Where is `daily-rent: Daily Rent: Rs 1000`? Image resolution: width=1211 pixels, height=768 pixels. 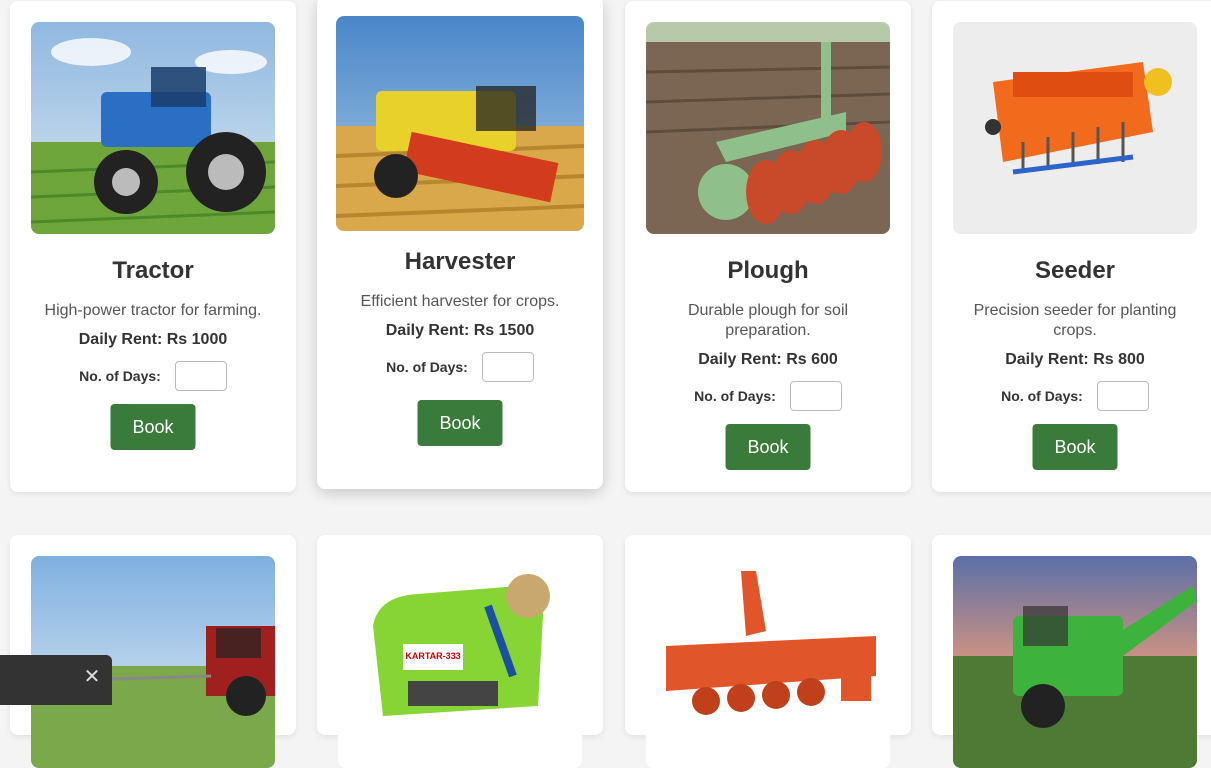 daily-rent: Daily Rent: Rs 1000 is located at coordinates (153, 339).